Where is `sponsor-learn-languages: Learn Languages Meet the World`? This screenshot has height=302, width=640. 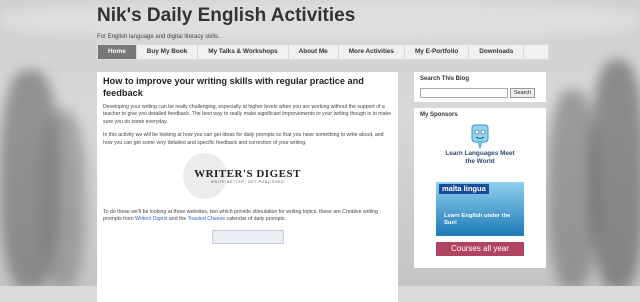
sponsor-learn-languages: Learn Languages Meet the World is located at coordinates (480, 150).